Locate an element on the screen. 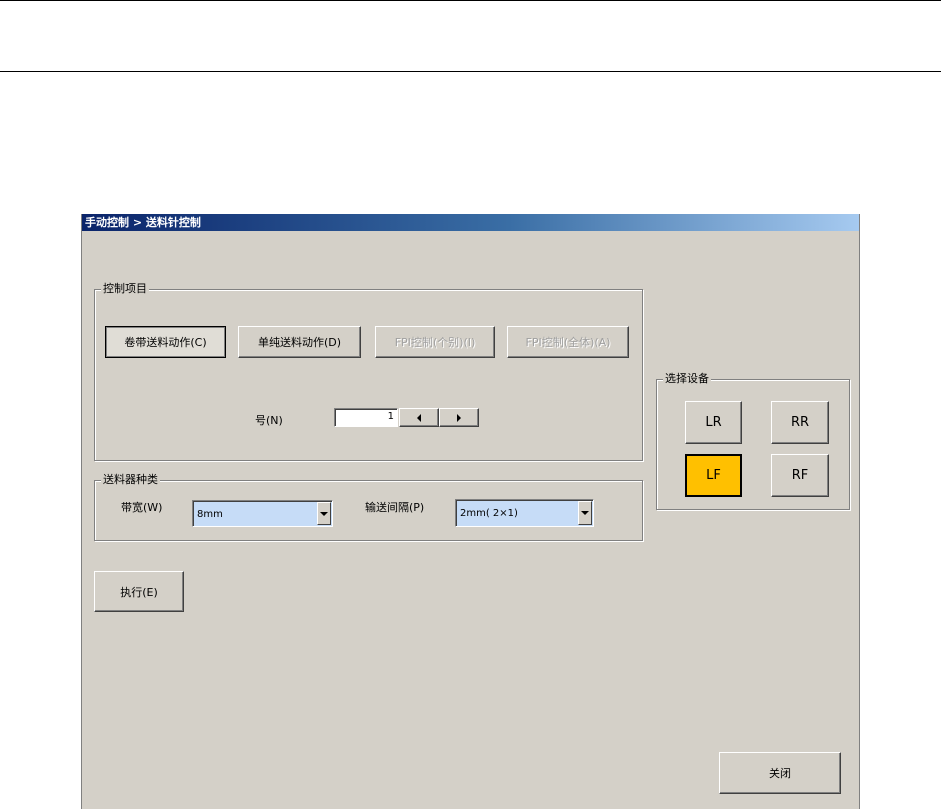  feed-pitch-dropdown-button is located at coordinates (585, 513).